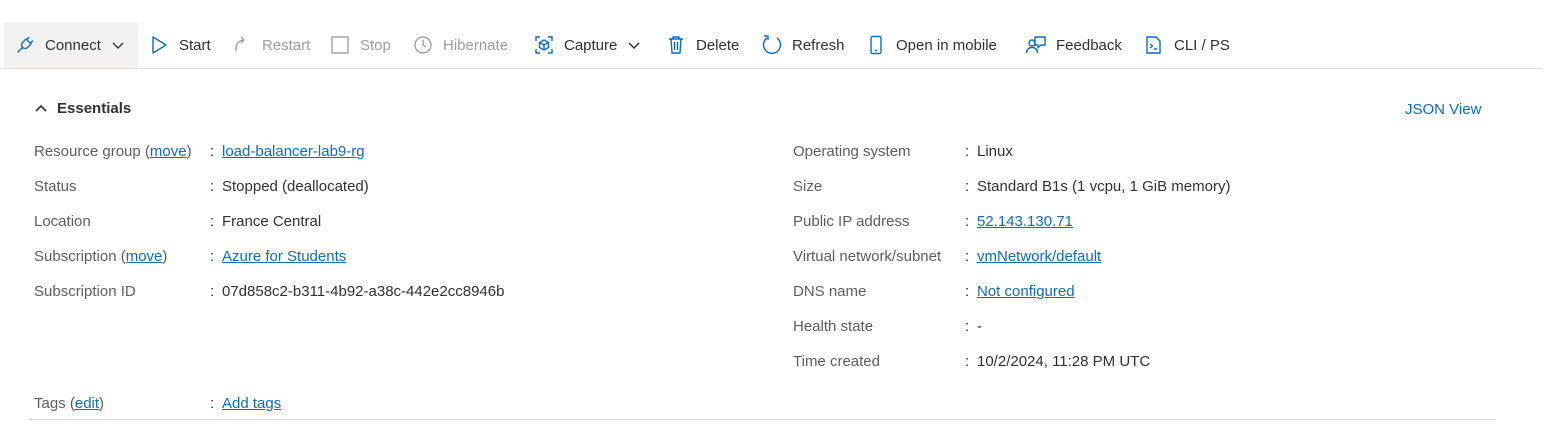 The width and height of the screenshot is (1544, 424). I want to click on refresh-icon, so click(772, 45).